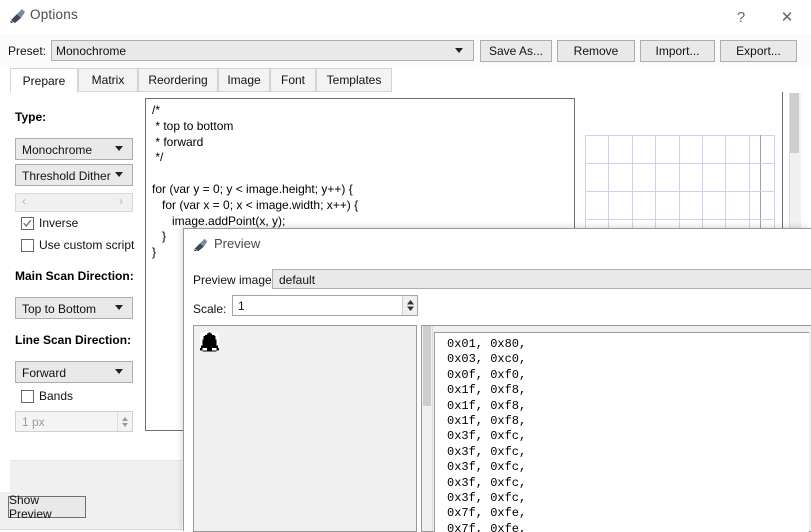 This screenshot has height=532, width=811. I want to click on close-button: ✕, so click(787, 17).